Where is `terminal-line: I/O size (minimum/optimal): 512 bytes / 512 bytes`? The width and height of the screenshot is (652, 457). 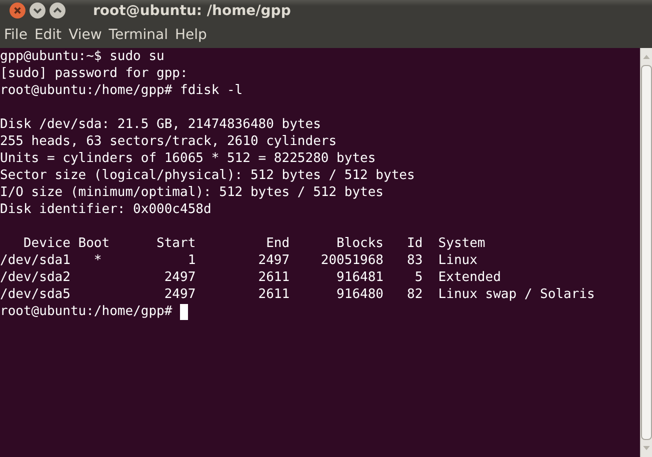
terminal-line: I/O size (minimum/optimal): 512 bytes / 512 bytes is located at coordinates (192, 192).